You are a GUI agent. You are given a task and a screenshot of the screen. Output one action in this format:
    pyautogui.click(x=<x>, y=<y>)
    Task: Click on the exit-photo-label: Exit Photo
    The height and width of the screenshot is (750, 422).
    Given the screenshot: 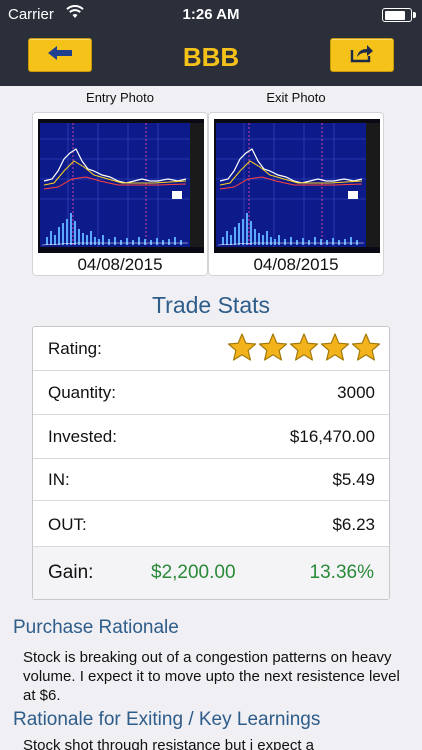 What is the action you would take?
    pyautogui.click(x=296, y=97)
    